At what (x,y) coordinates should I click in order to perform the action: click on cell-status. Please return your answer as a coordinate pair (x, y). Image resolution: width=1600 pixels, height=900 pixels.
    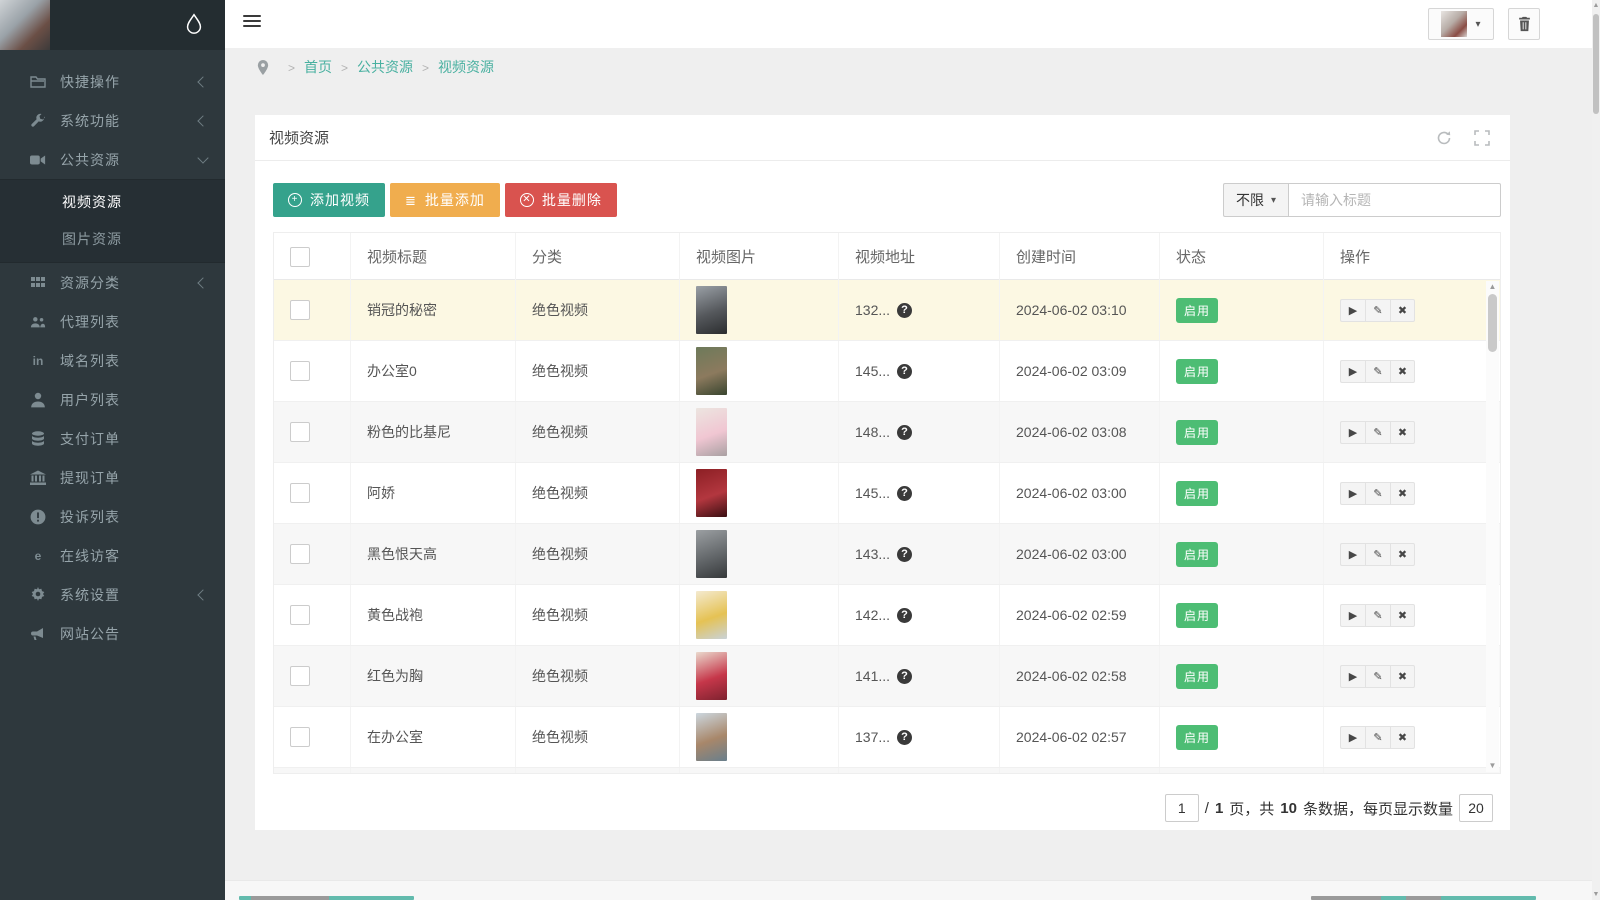
    Looking at the image, I should click on (1242, 770).